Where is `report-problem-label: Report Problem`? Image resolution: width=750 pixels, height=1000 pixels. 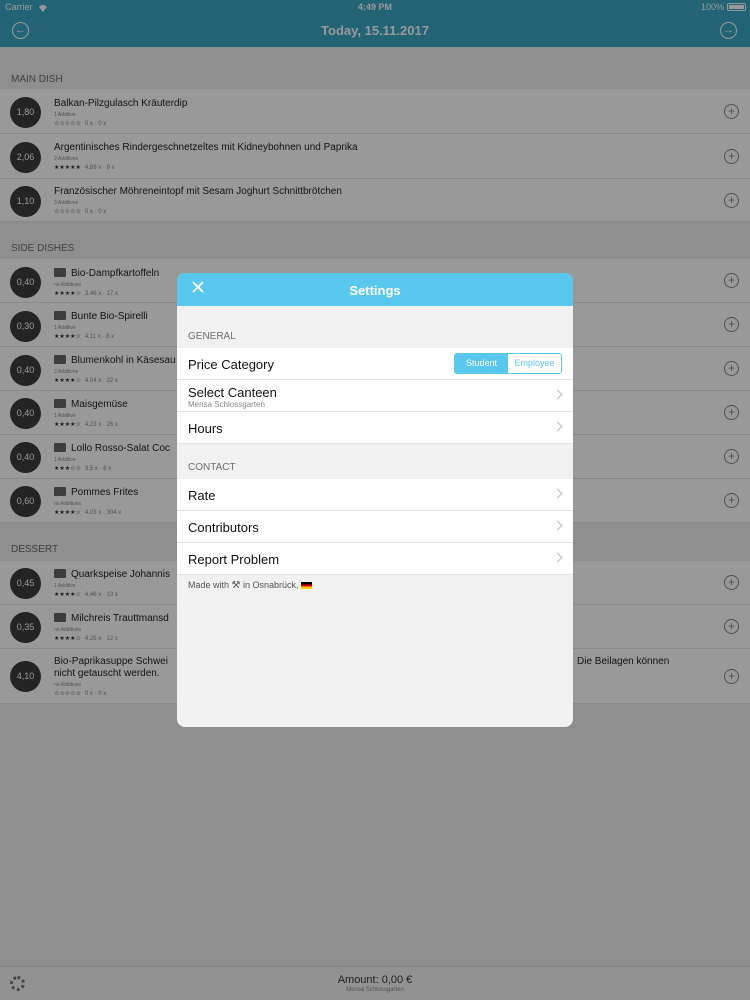 report-problem-label: Report Problem is located at coordinates (234, 559).